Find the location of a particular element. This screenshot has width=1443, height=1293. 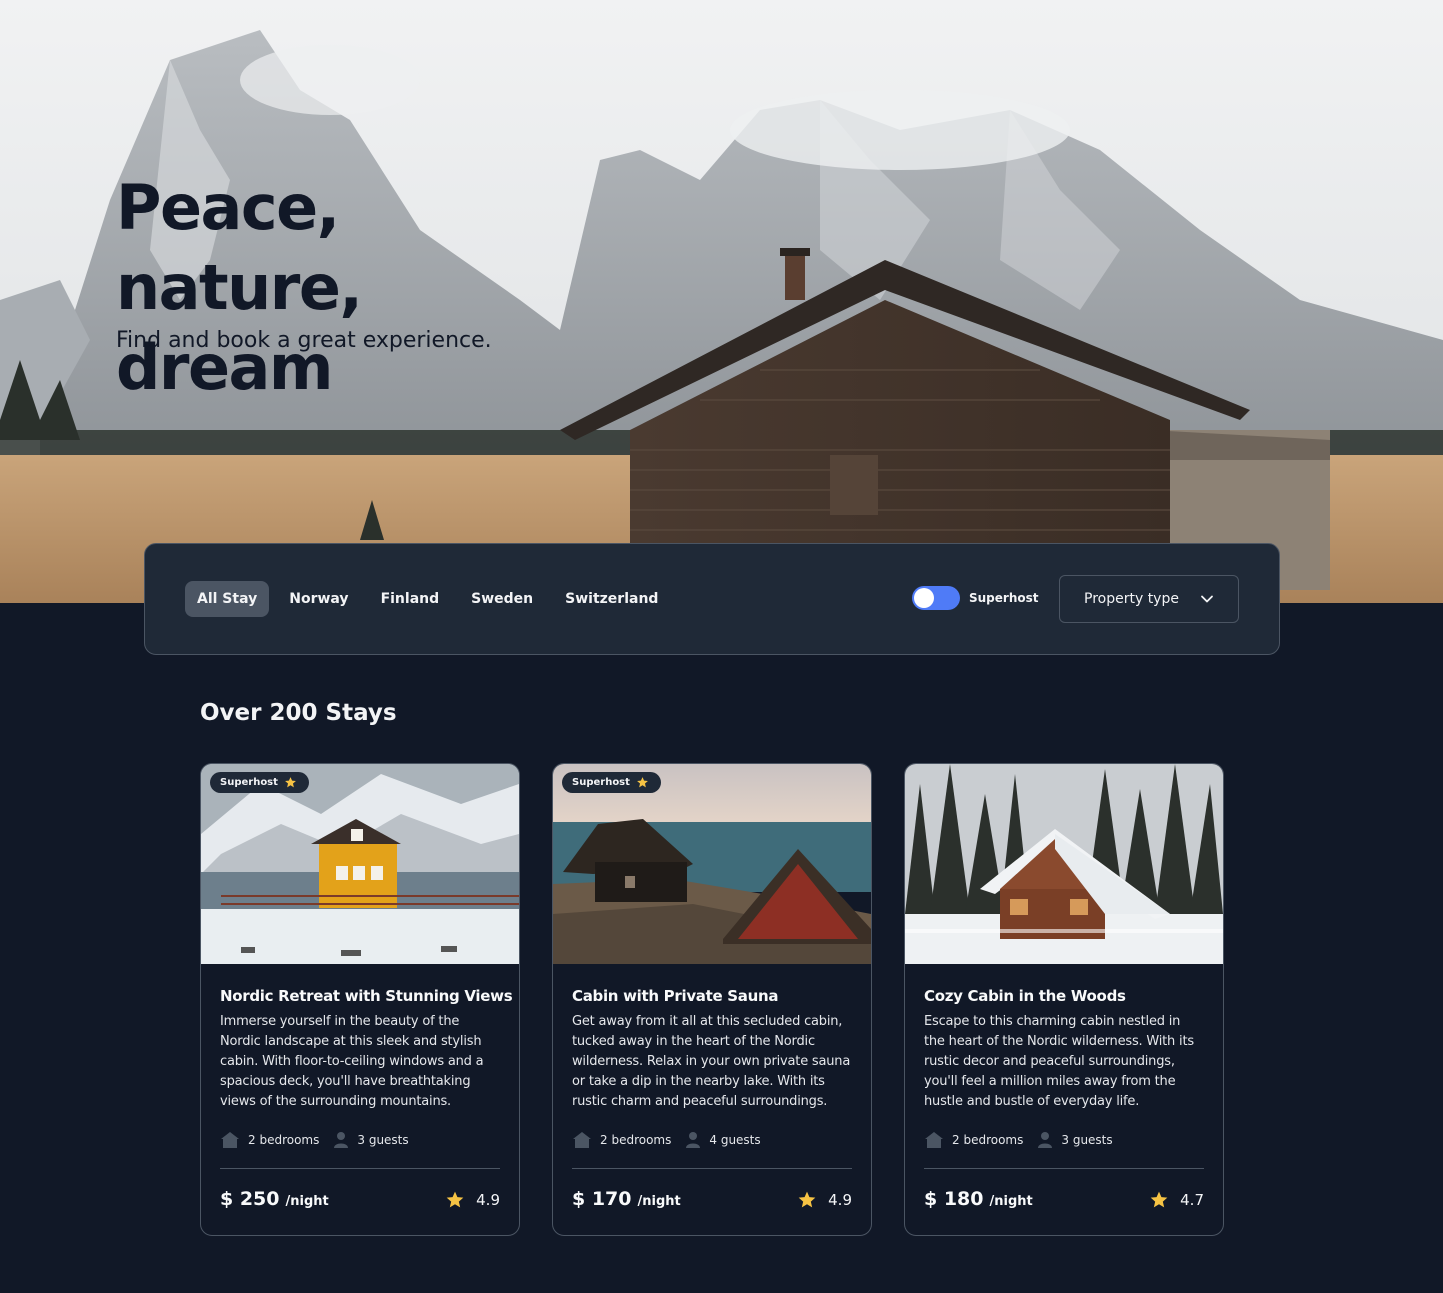

price-value: $ 180 is located at coordinates (954, 1199).